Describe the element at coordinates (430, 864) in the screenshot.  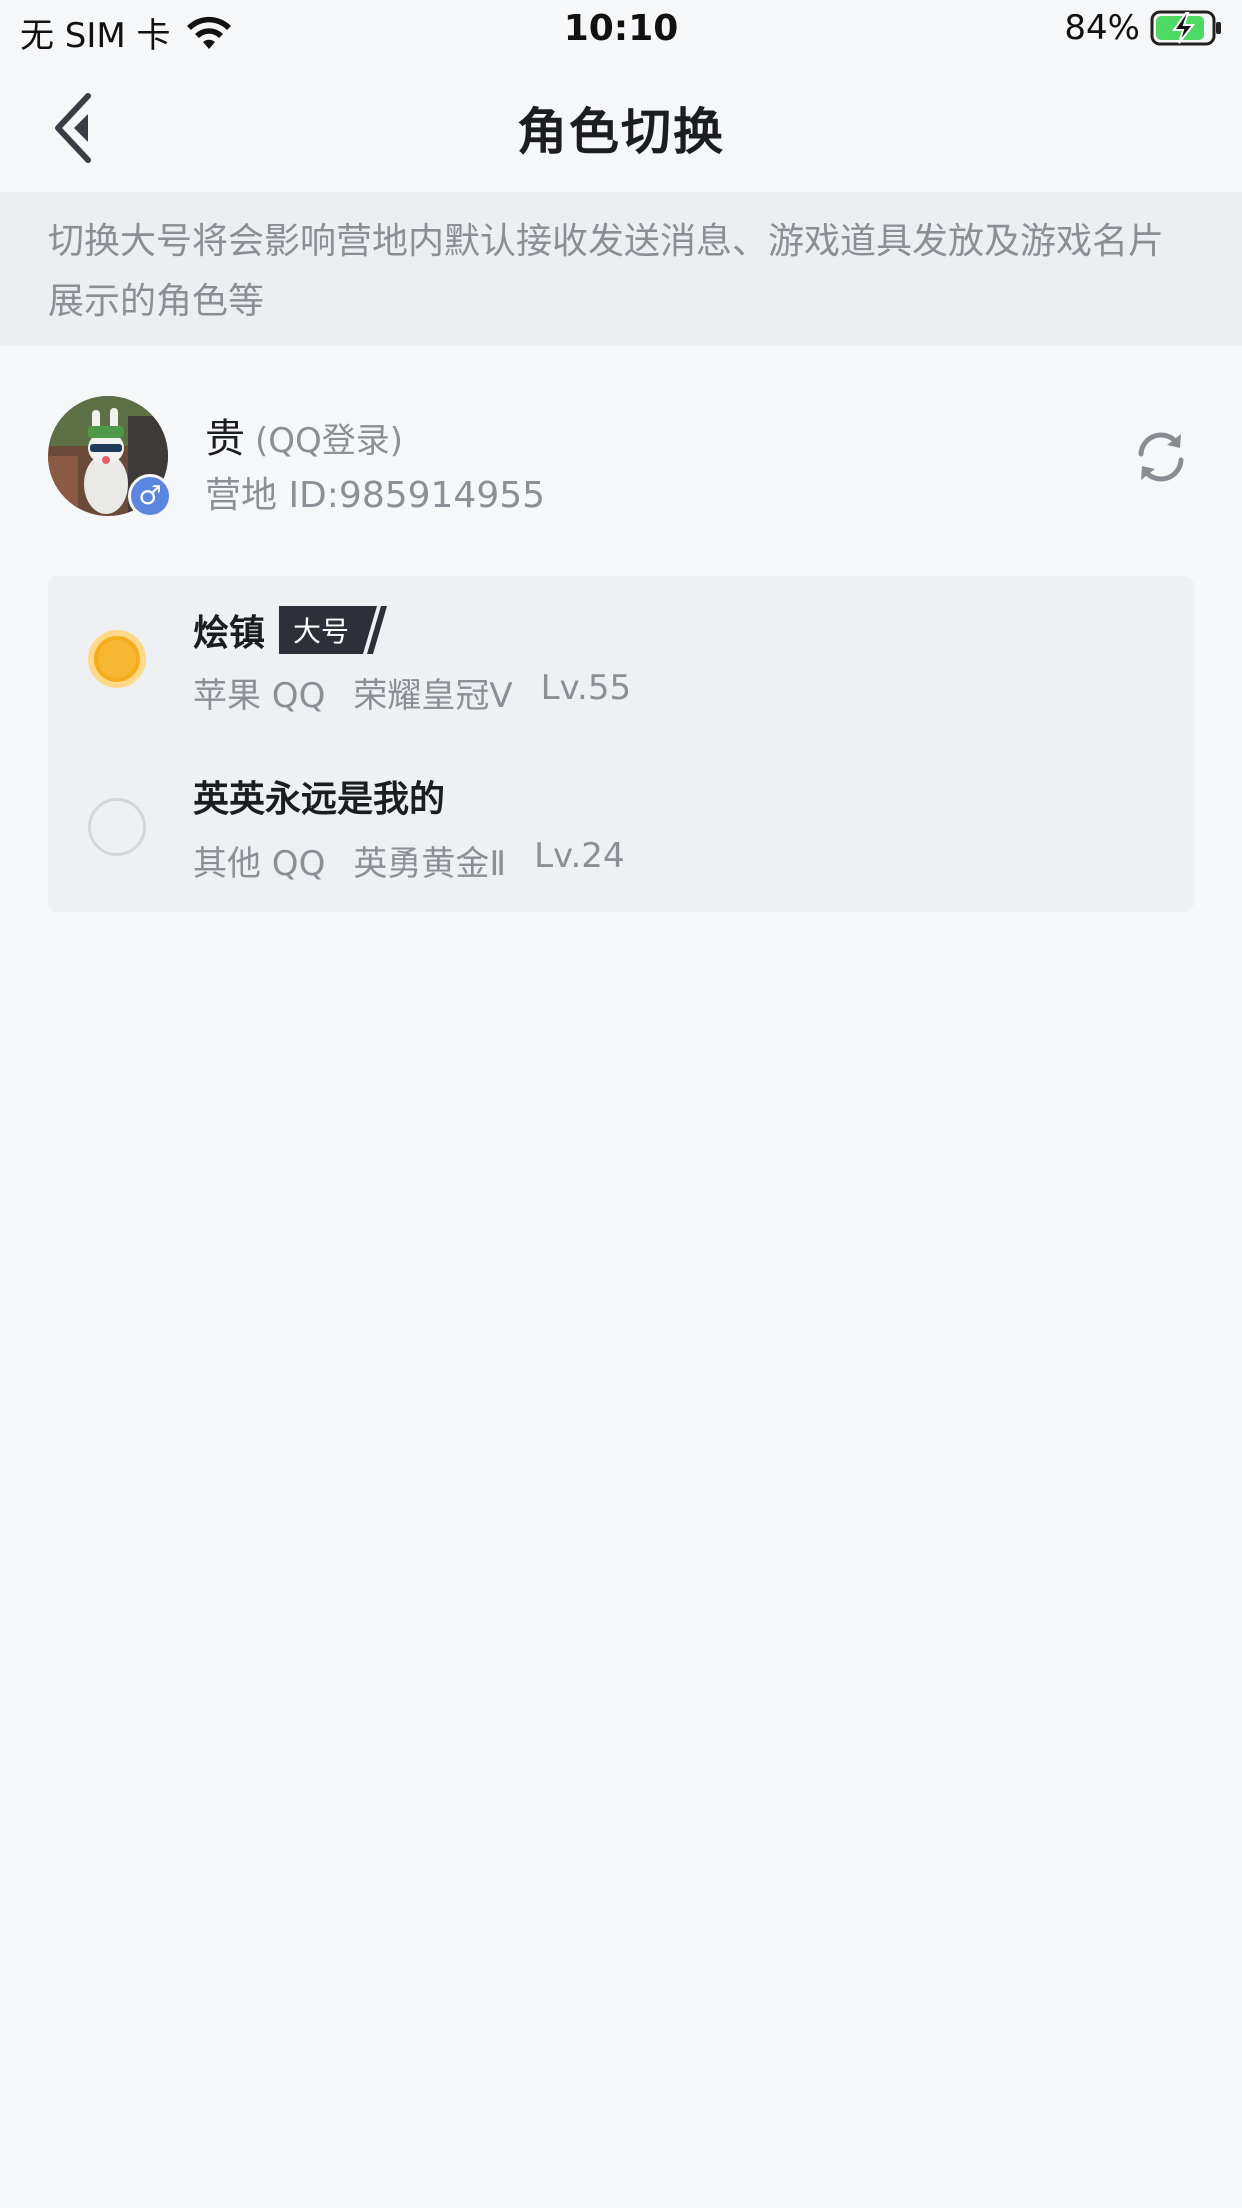
I see `role-rank: 英勇黄金Ⅱ` at that location.